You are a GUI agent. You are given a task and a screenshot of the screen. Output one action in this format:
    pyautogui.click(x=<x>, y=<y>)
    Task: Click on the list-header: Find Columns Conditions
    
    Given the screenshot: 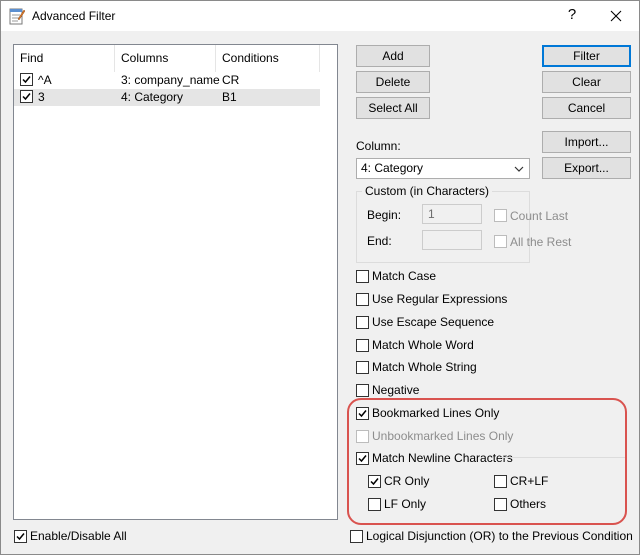 What is the action you would take?
    pyautogui.click(x=175, y=58)
    